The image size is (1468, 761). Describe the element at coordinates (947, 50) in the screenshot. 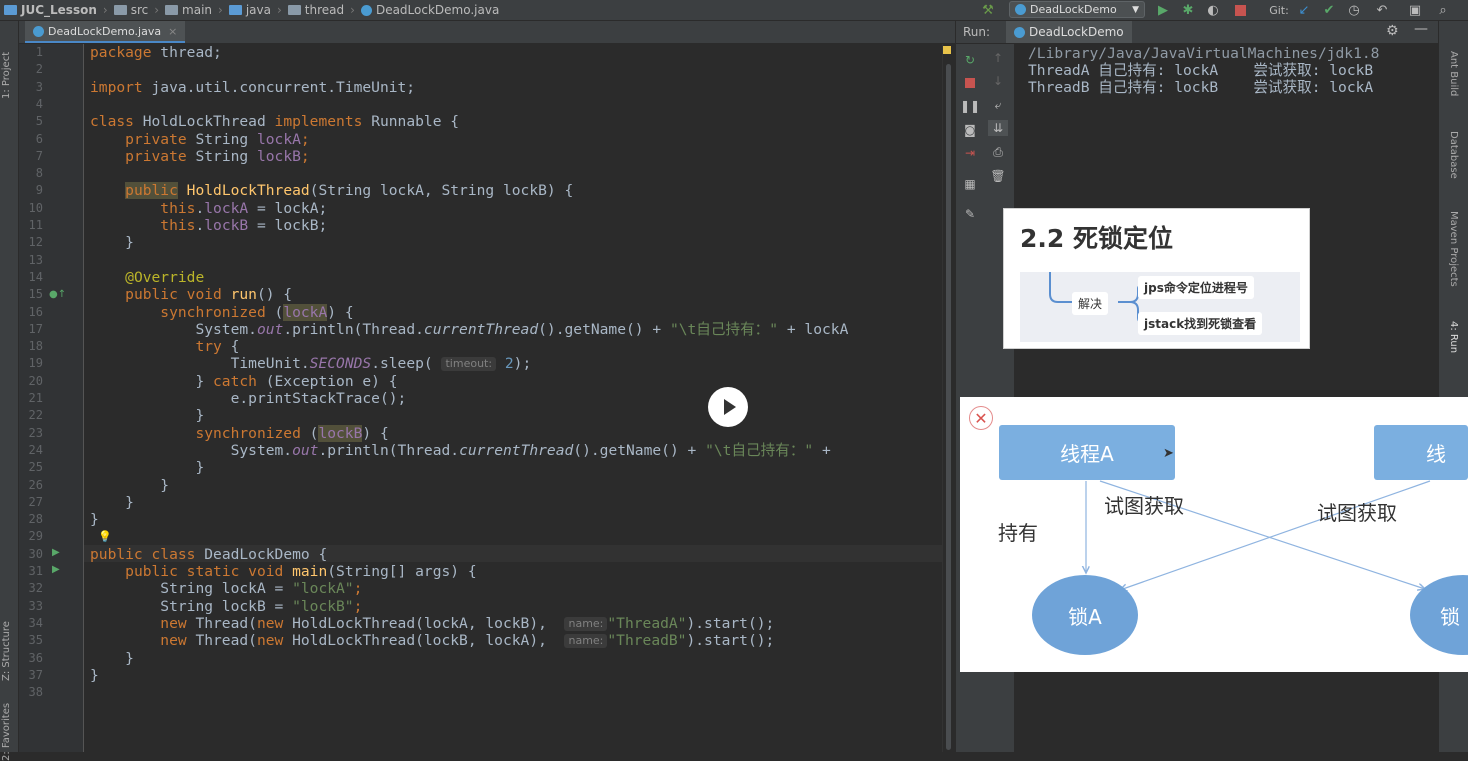

I see `warning-stripe-icon` at that location.